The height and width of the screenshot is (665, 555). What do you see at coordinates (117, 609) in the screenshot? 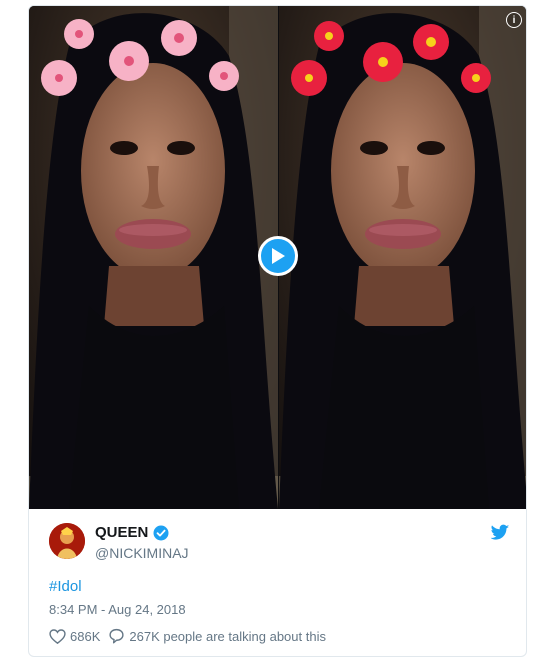
I see `tweet-timestamp: 8:34 PM - Aug 24, 2018` at bounding box center [117, 609].